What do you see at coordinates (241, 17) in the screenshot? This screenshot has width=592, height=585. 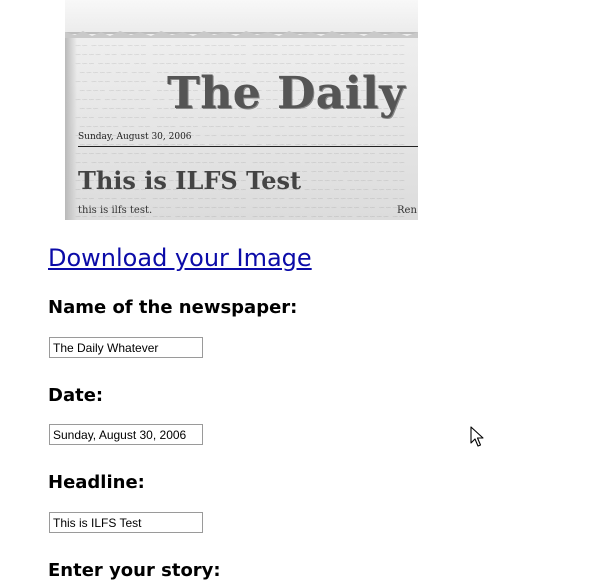 I see `paper-top-edge` at bounding box center [241, 17].